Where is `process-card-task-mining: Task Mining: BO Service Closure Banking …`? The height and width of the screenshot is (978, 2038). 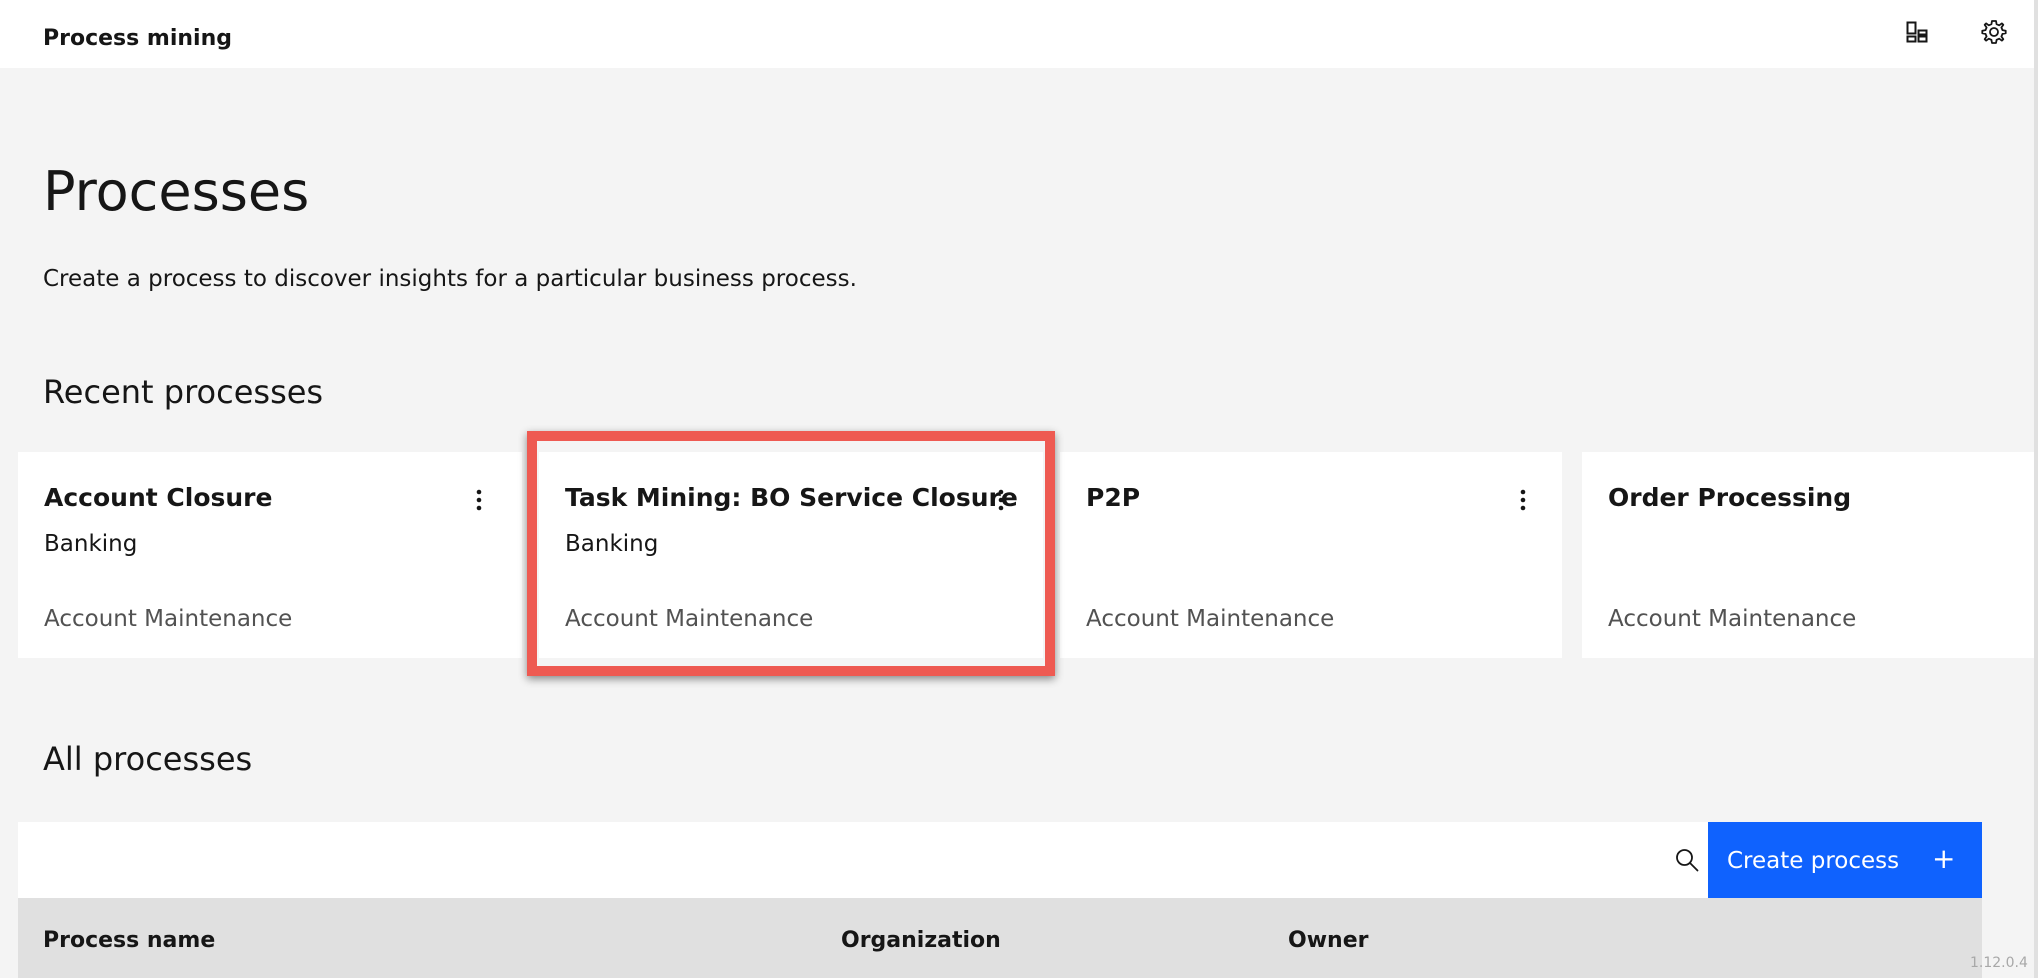 process-card-task-mining: Task Mining: BO Service Closure Banking … is located at coordinates (791, 555).